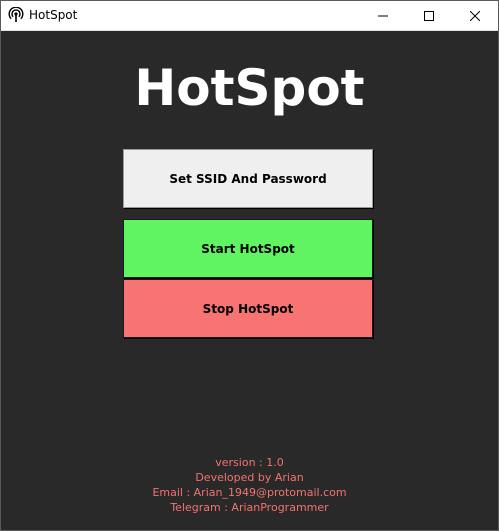 The height and width of the screenshot is (531, 499). I want to click on minimize-icon, so click(383, 15).